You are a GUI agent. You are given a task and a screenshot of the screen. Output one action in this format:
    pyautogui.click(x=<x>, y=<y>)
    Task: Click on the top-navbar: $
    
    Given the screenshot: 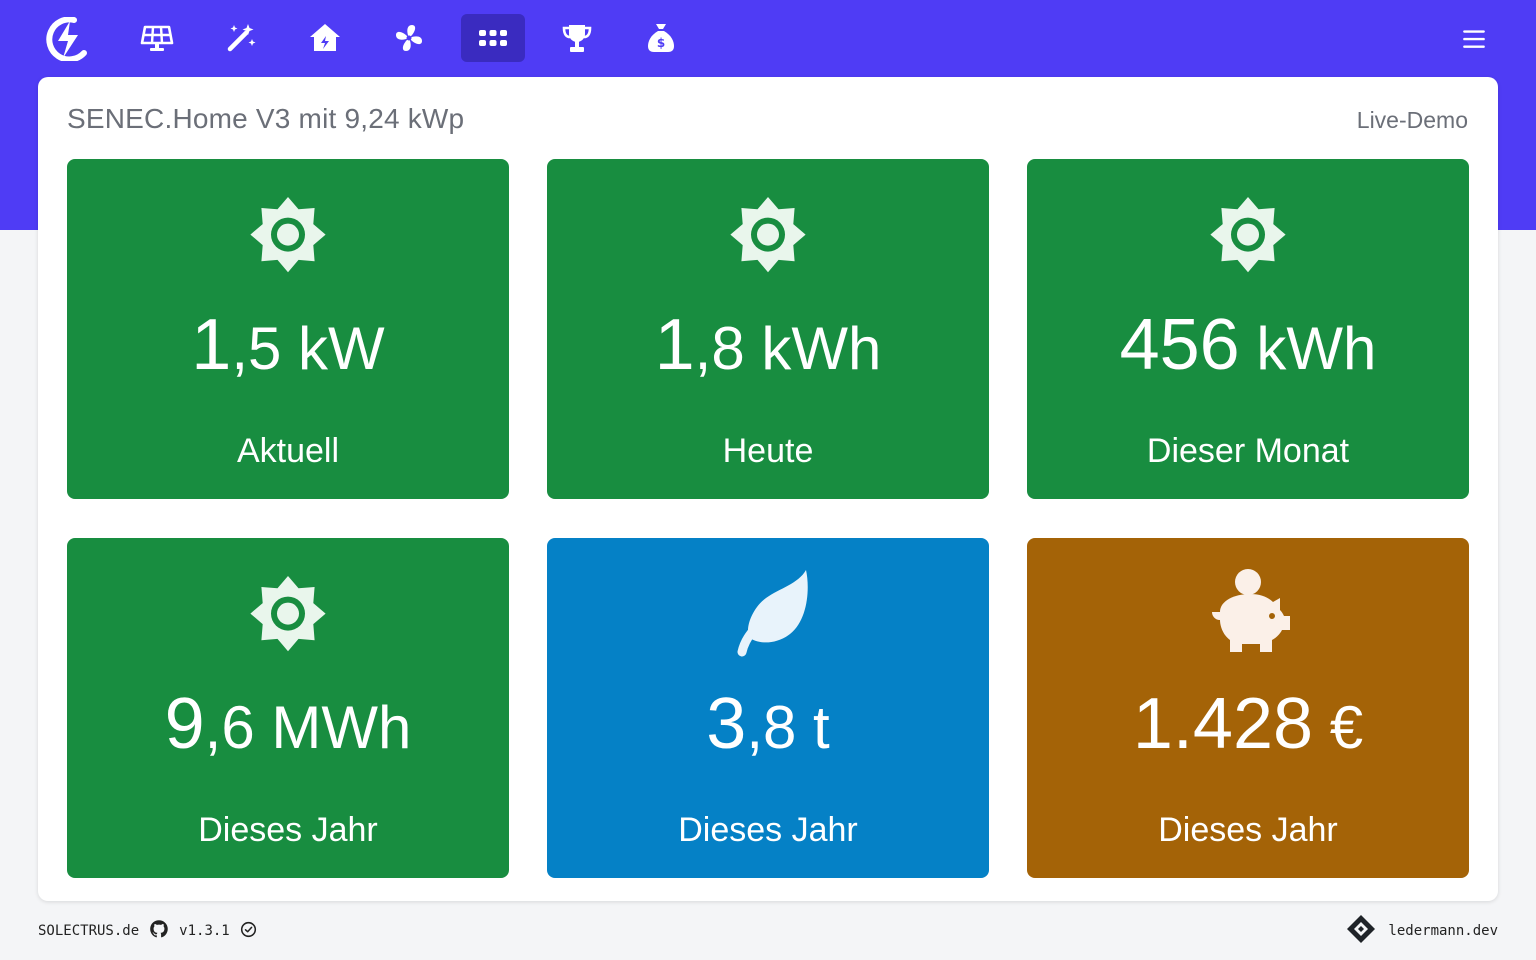 What is the action you would take?
    pyautogui.click(x=768, y=38)
    